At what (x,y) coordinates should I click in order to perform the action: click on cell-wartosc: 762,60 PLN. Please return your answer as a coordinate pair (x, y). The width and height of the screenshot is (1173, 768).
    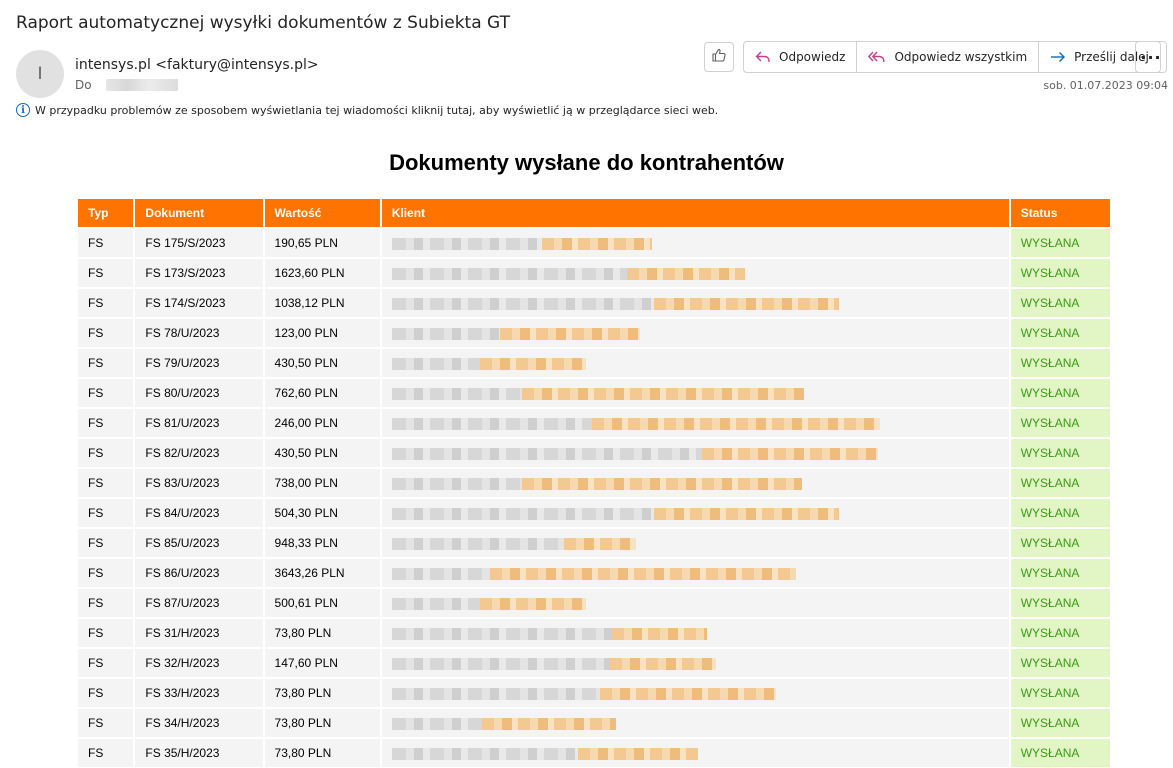
    Looking at the image, I should click on (322, 393).